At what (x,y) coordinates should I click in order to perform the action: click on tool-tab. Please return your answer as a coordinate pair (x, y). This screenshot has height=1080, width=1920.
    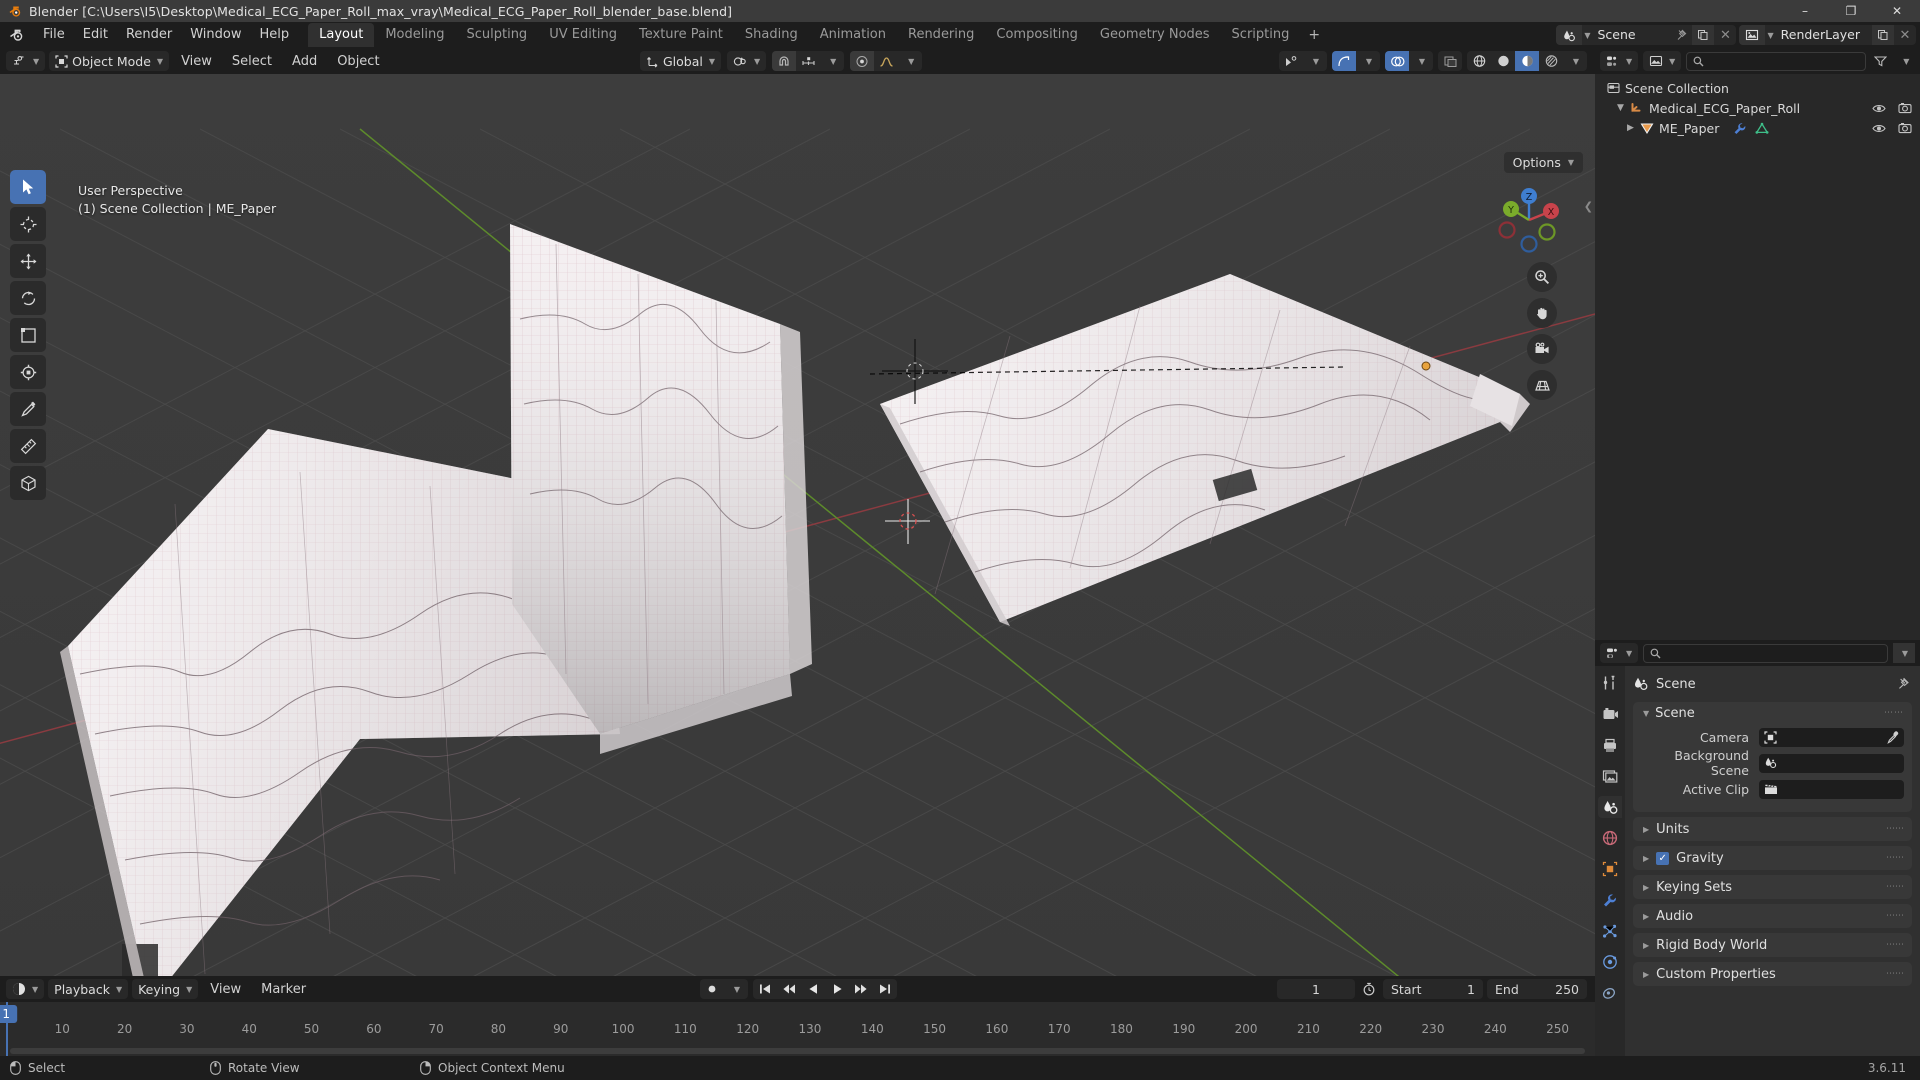
    Looking at the image, I should click on (1610, 683).